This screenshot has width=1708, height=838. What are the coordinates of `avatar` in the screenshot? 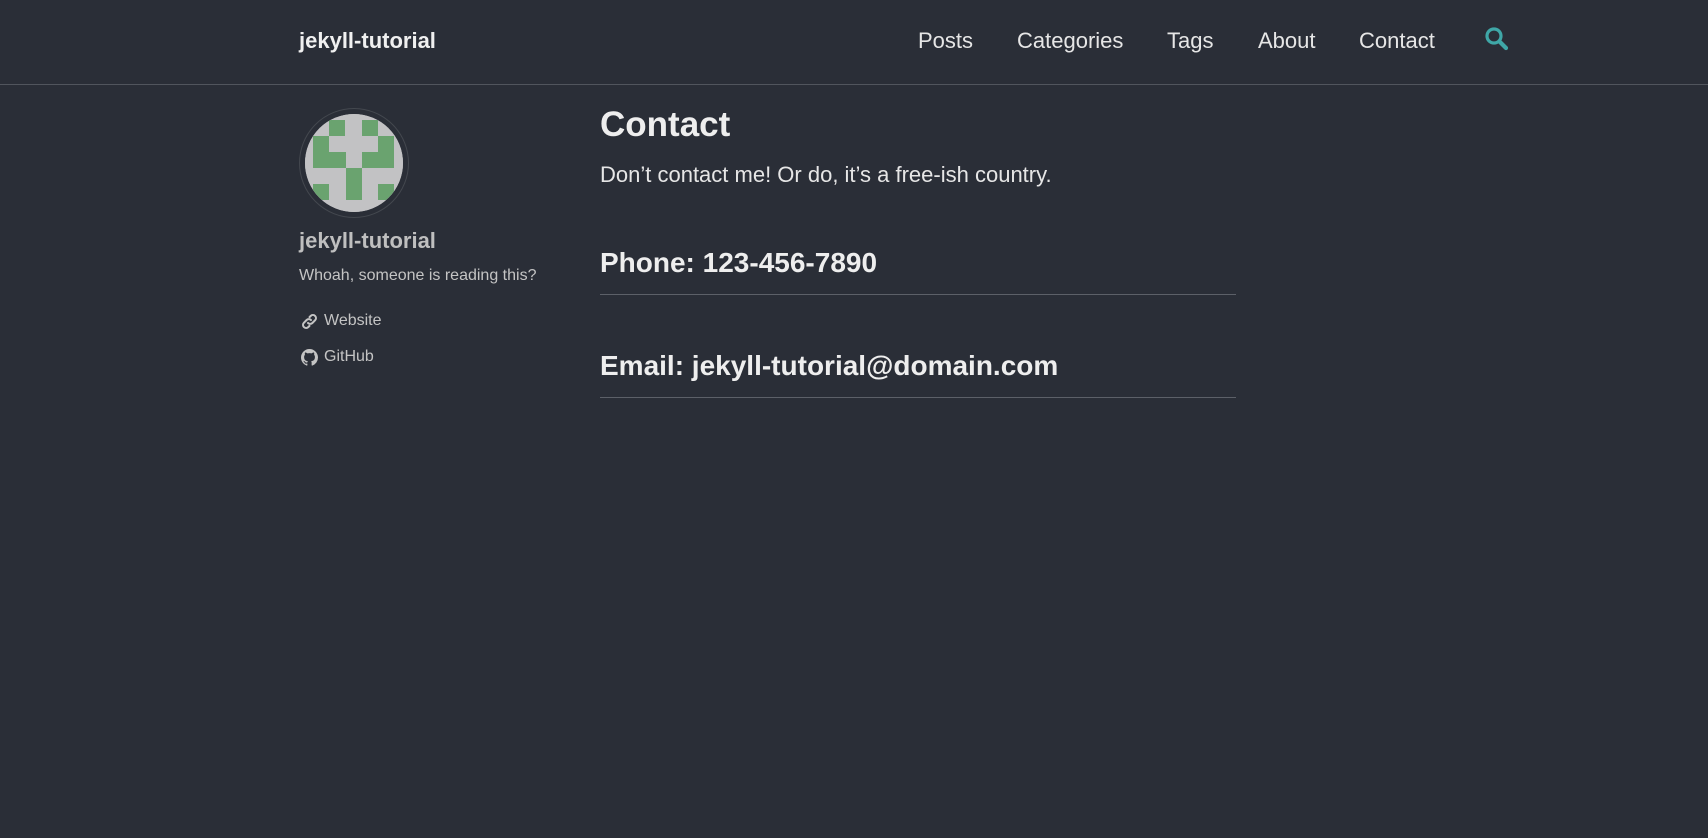 It's located at (354, 163).